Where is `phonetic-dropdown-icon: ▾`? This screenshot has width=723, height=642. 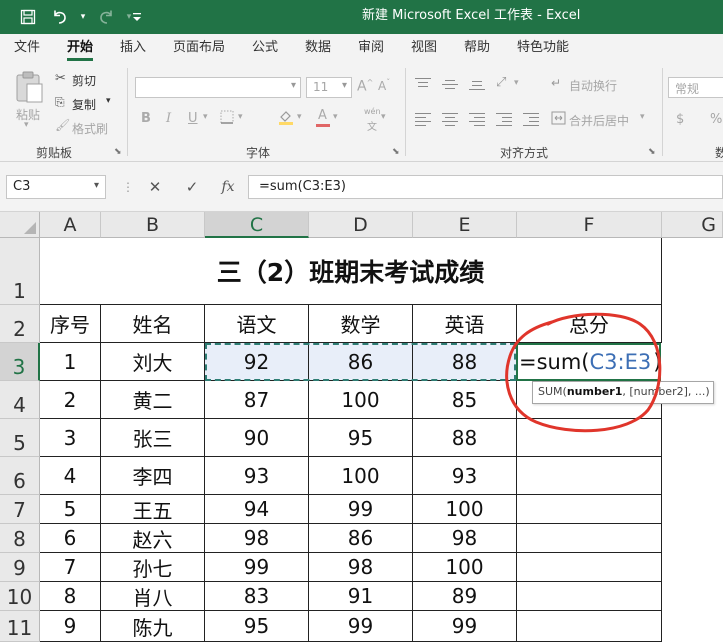
phonetic-dropdown-icon: ▾ is located at coordinates (383, 117).